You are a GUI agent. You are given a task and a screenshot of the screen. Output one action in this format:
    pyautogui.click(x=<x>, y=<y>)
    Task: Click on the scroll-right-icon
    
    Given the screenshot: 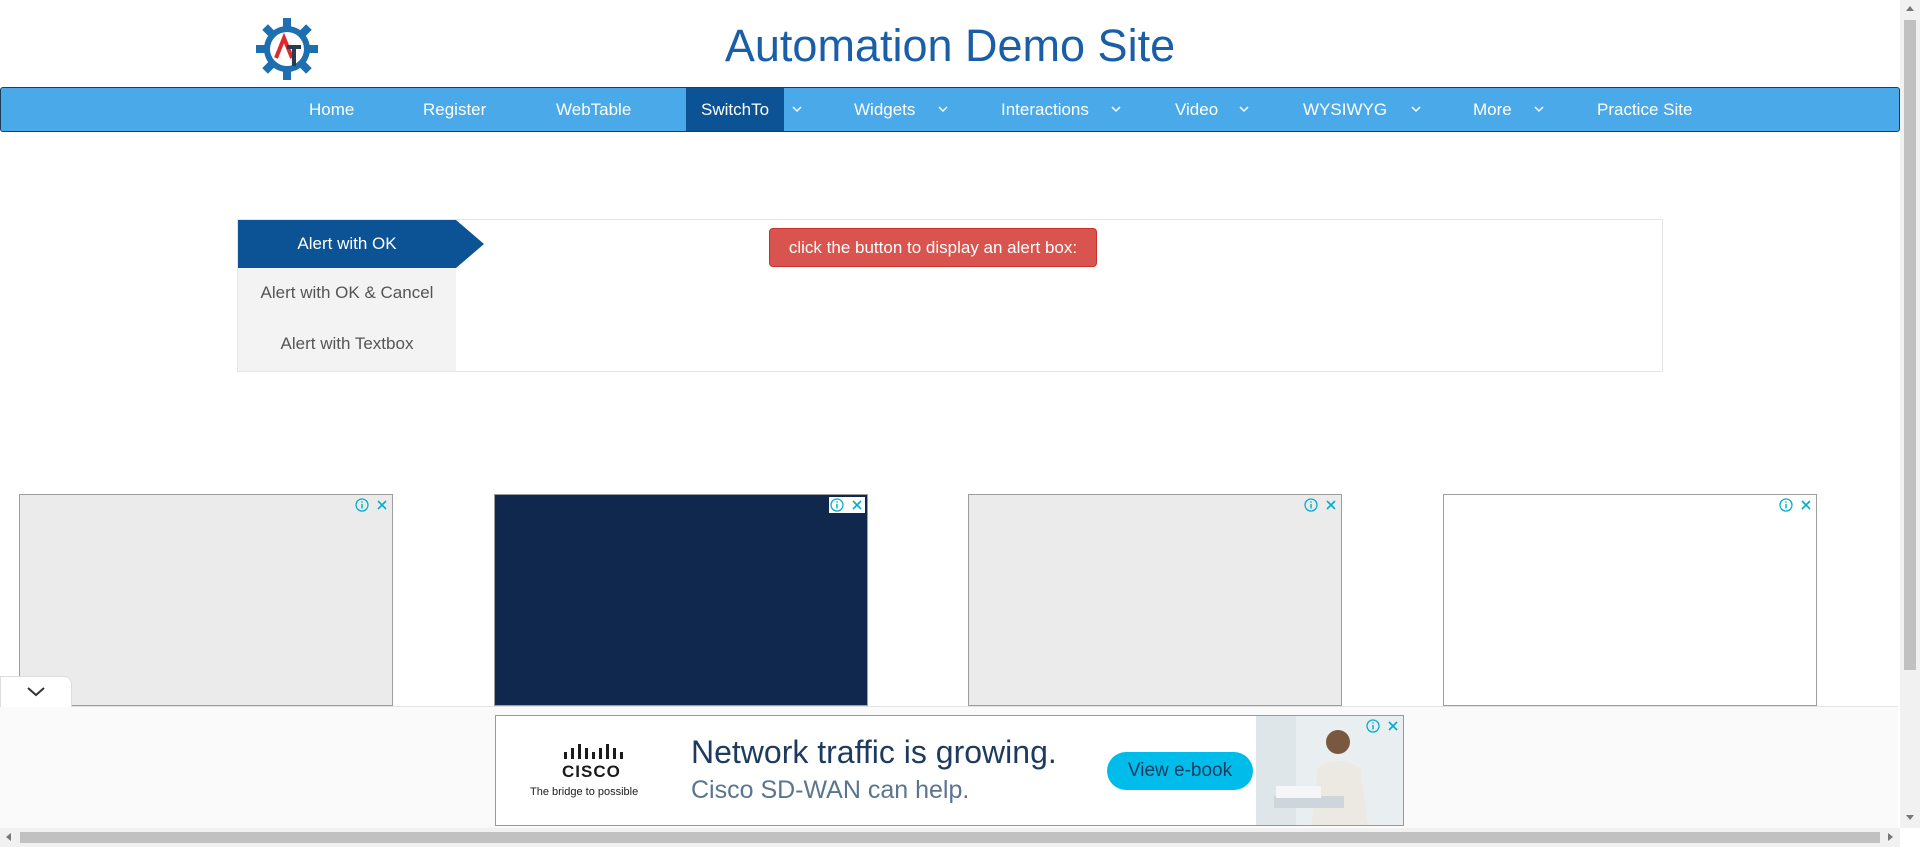 What is the action you would take?
    pyautogui.click(x=1890, y=837)
    